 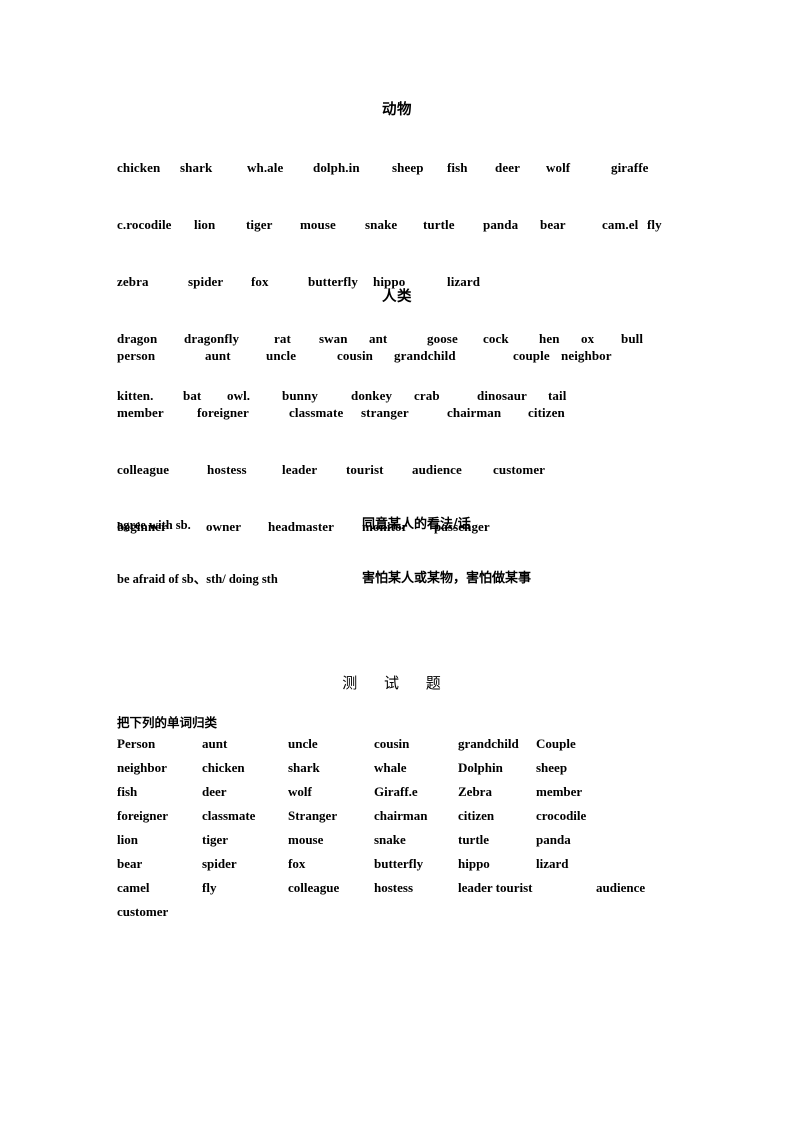 I want to click on vocab-word: stranger, so click(x=385, y=412).